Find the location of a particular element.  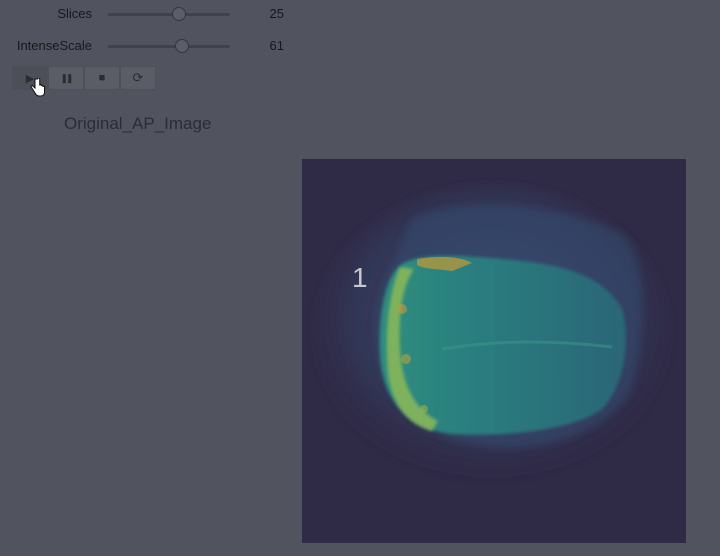

stop-icon: ■ is located at coordinates (102, 78).